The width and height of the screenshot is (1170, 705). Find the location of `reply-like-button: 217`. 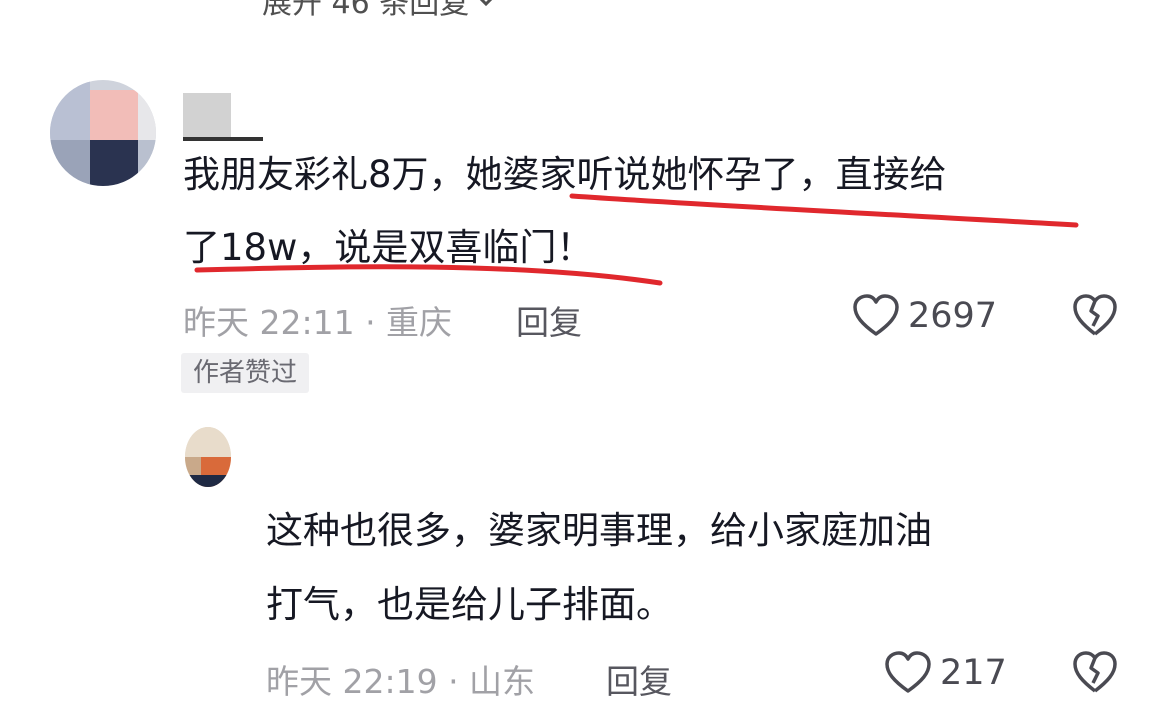

reply-like-button: 217 is located at coordinates (945, 673).